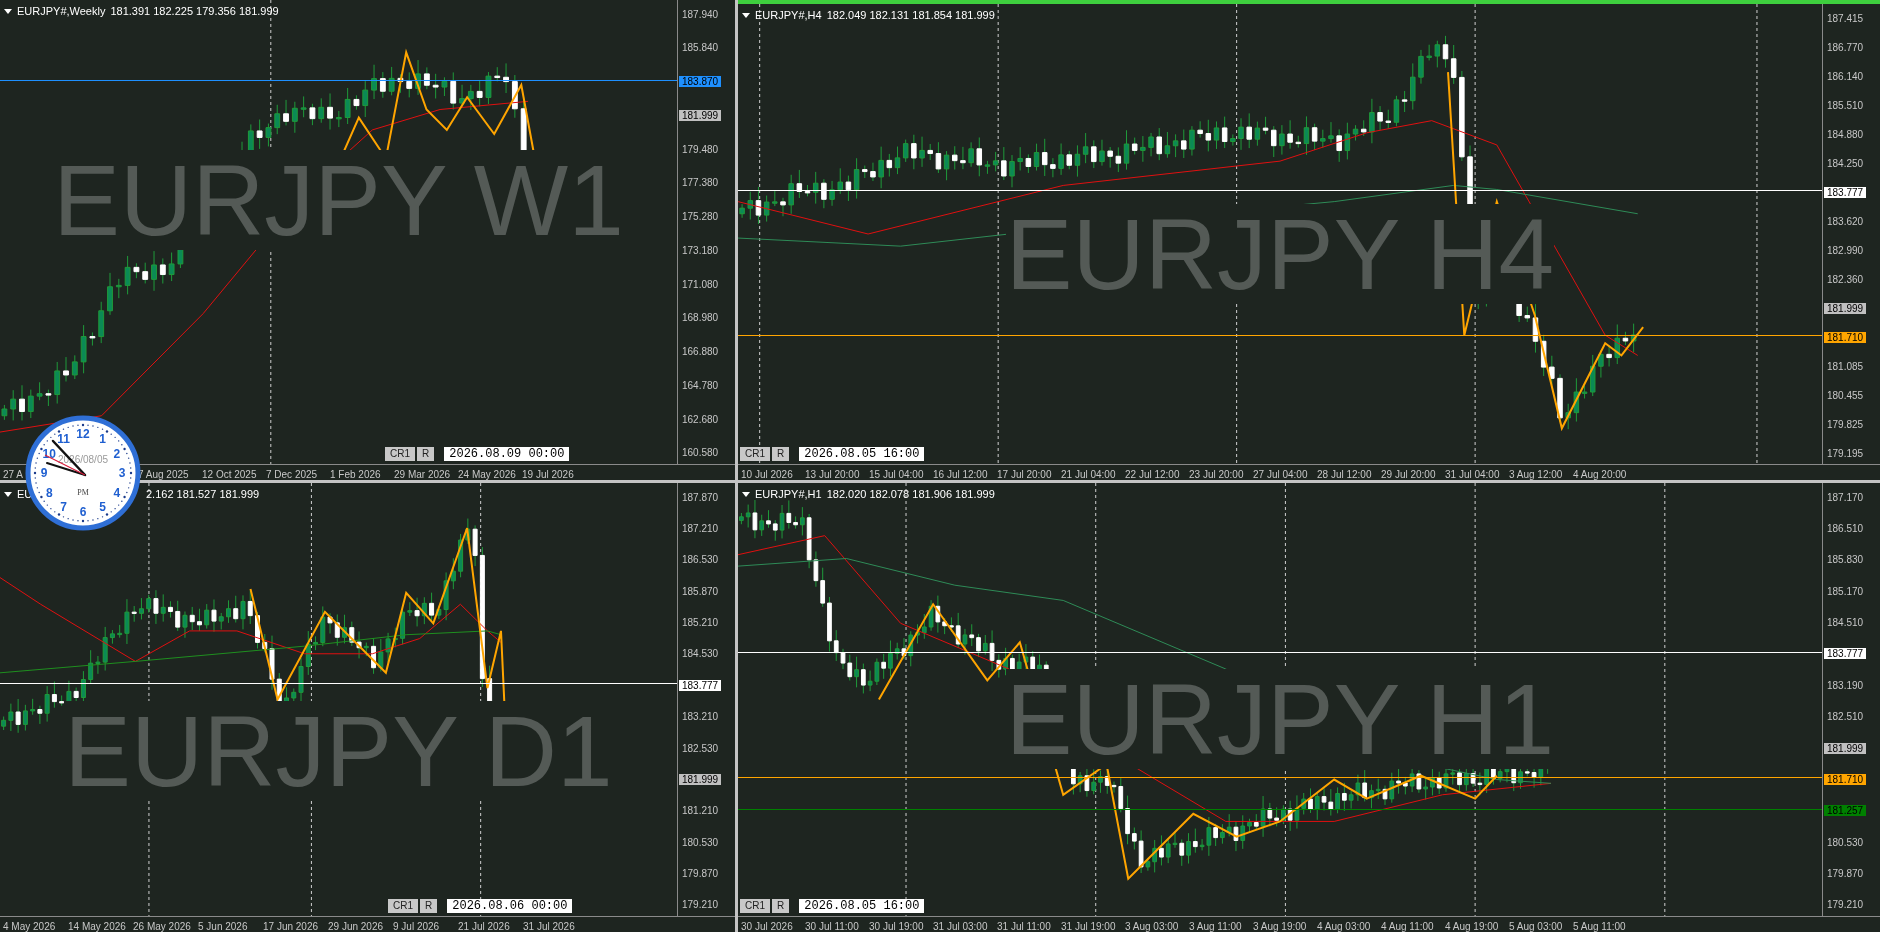  What do you see at coordinates (484, 926) in the screenshot?
I see `time-axis-label: 21 Jul 2026` at bounding box center [484, 926].